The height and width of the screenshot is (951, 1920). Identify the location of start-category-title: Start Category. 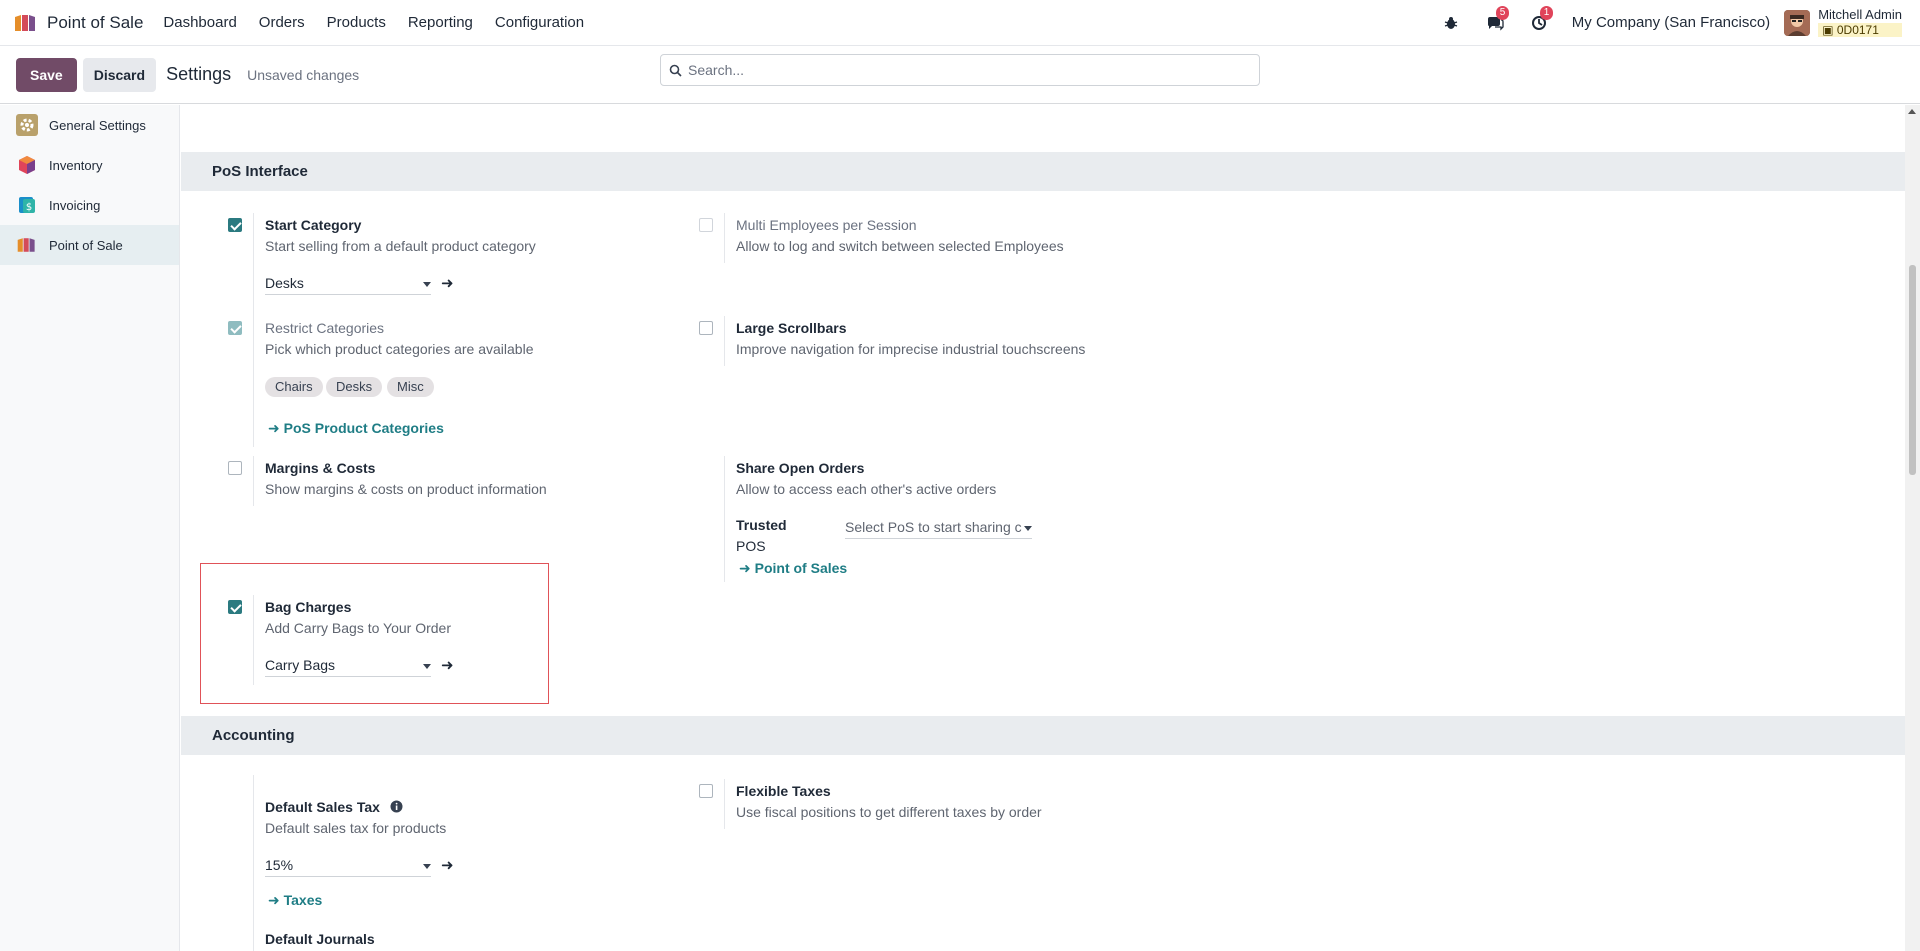
(313, 225).